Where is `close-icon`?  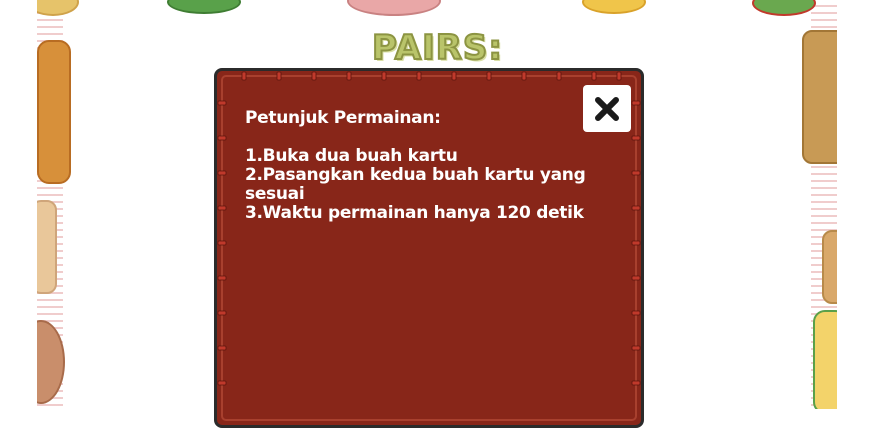 close-icon is located at coordinates (607, 108).